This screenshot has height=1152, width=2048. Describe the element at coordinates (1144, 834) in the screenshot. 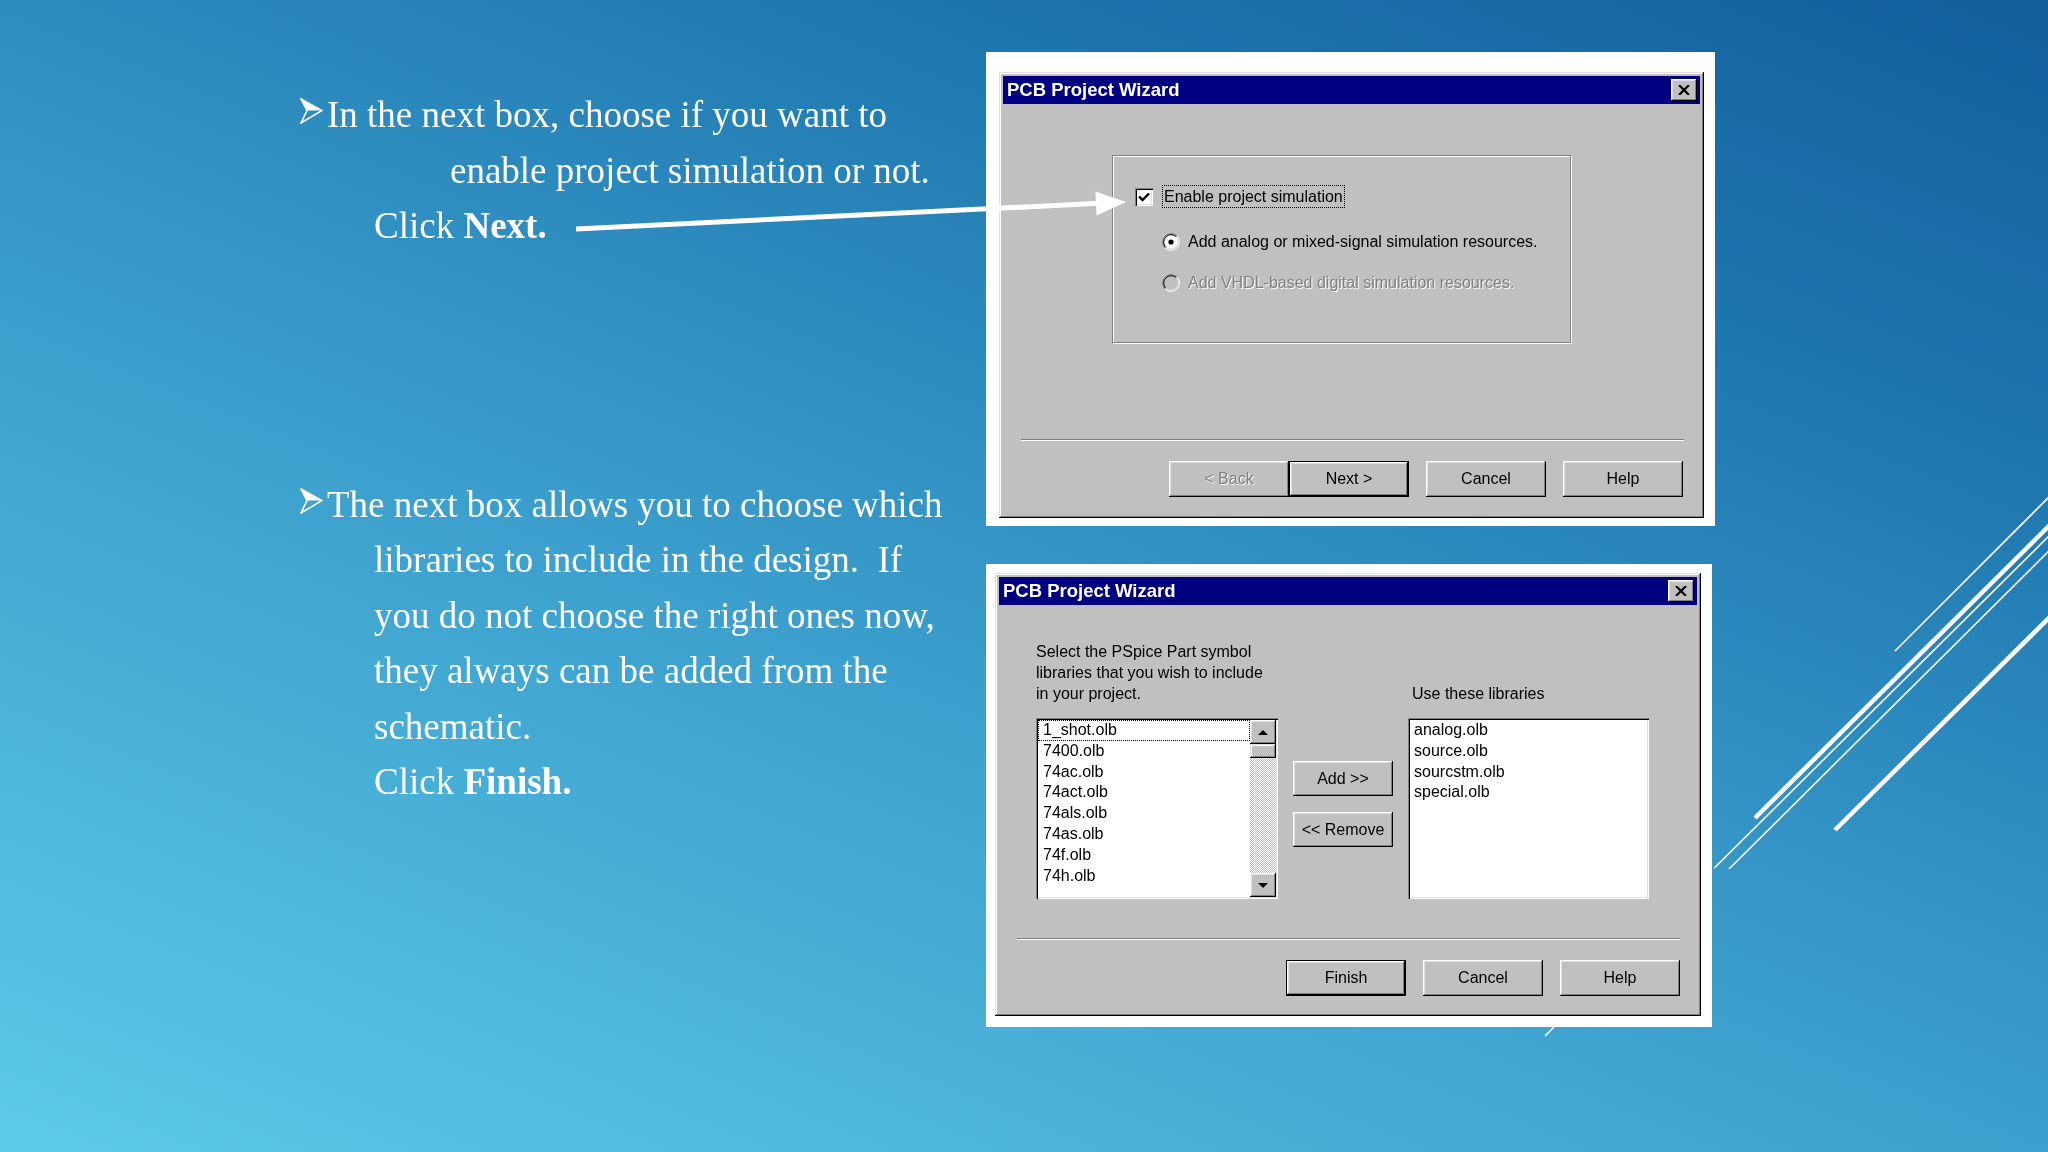

I see `list-item: 74as.olb` at that location.